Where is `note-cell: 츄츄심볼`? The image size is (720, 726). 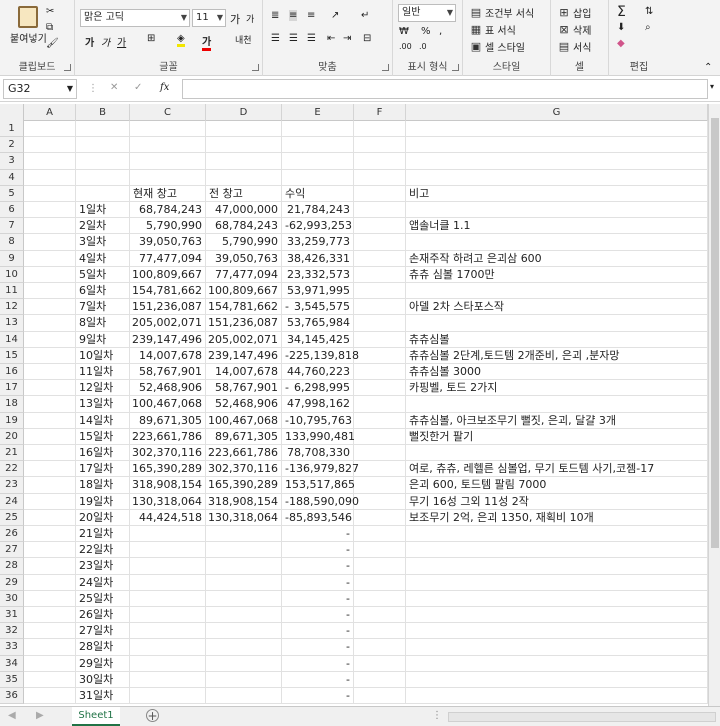
note-cell: 츄츄심볼 is located at coordinates (557, 339).